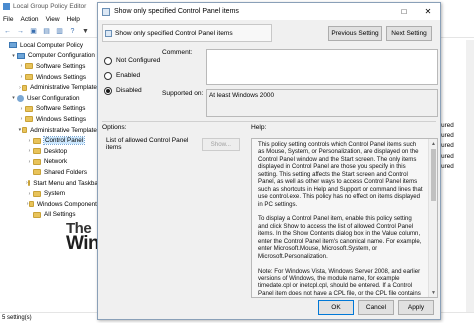  Describe the element at coordinates (61, 77) in the screenshot. I see `tree-item-label: Windows Settings` at that location.